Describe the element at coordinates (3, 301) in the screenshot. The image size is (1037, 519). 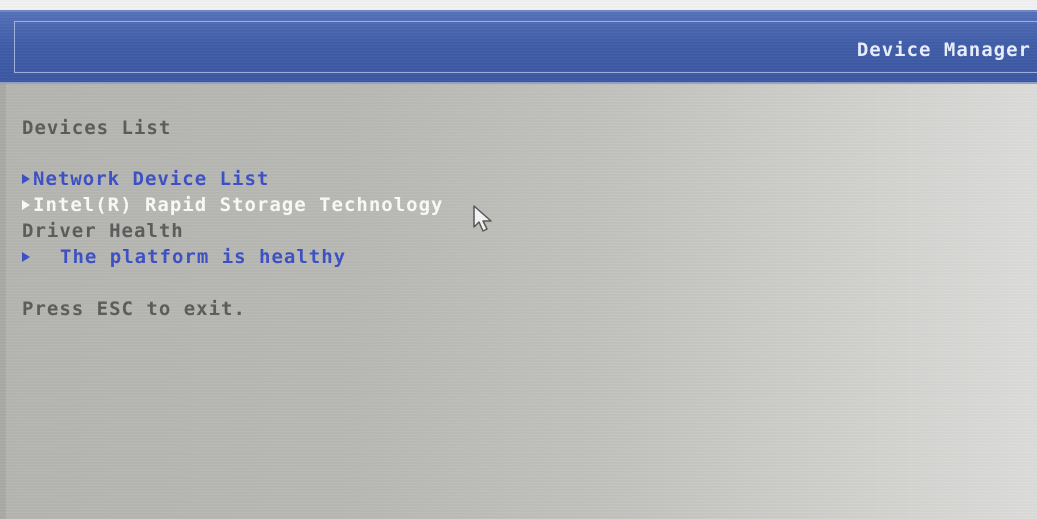
I see `left-edge` at that location.